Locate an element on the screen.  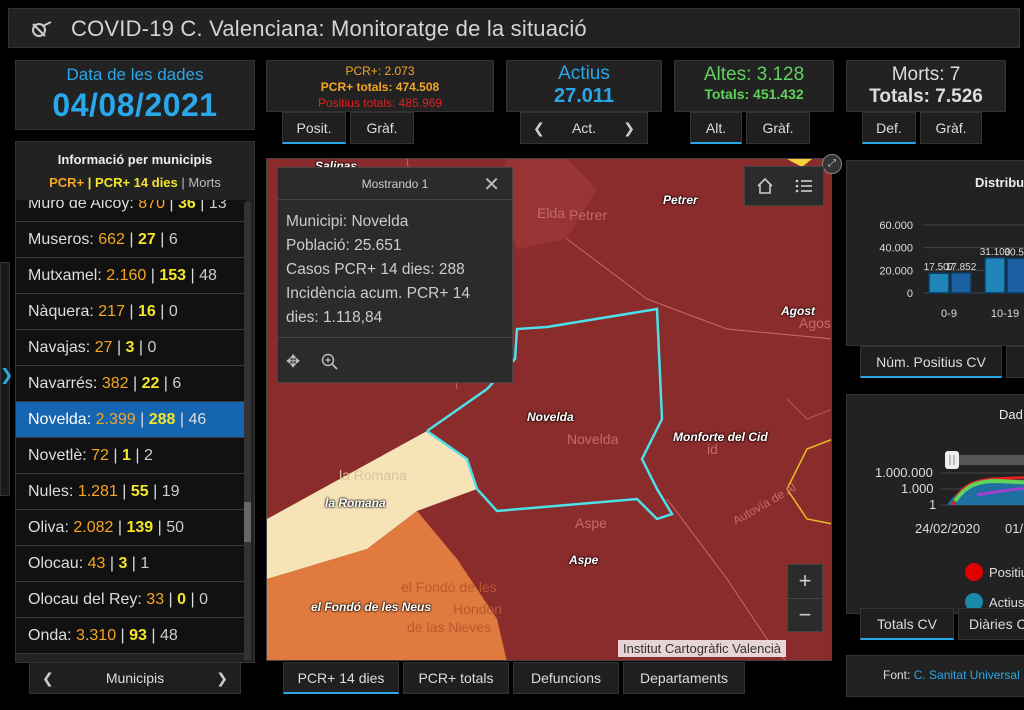
popup-line: Població: 25.651 is located at coordinates (344, 245).